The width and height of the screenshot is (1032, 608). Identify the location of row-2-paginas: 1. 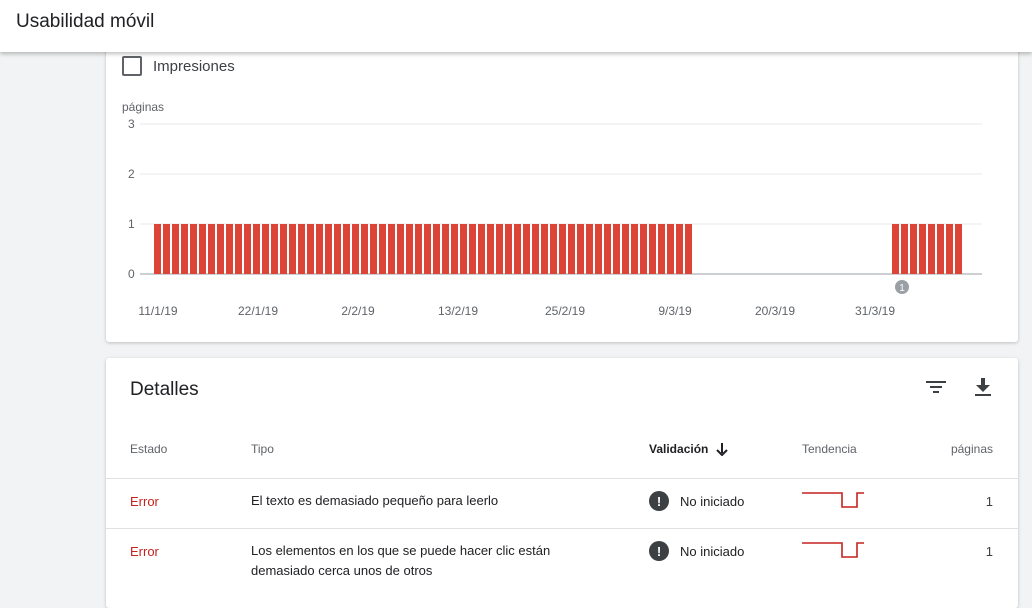
(989, 551).